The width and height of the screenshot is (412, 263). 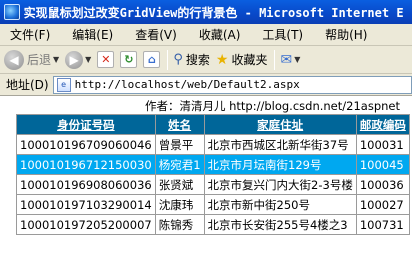 I want to click on cell-address: 北京市长安街255号4楼之3, so click(x=280, y=224).